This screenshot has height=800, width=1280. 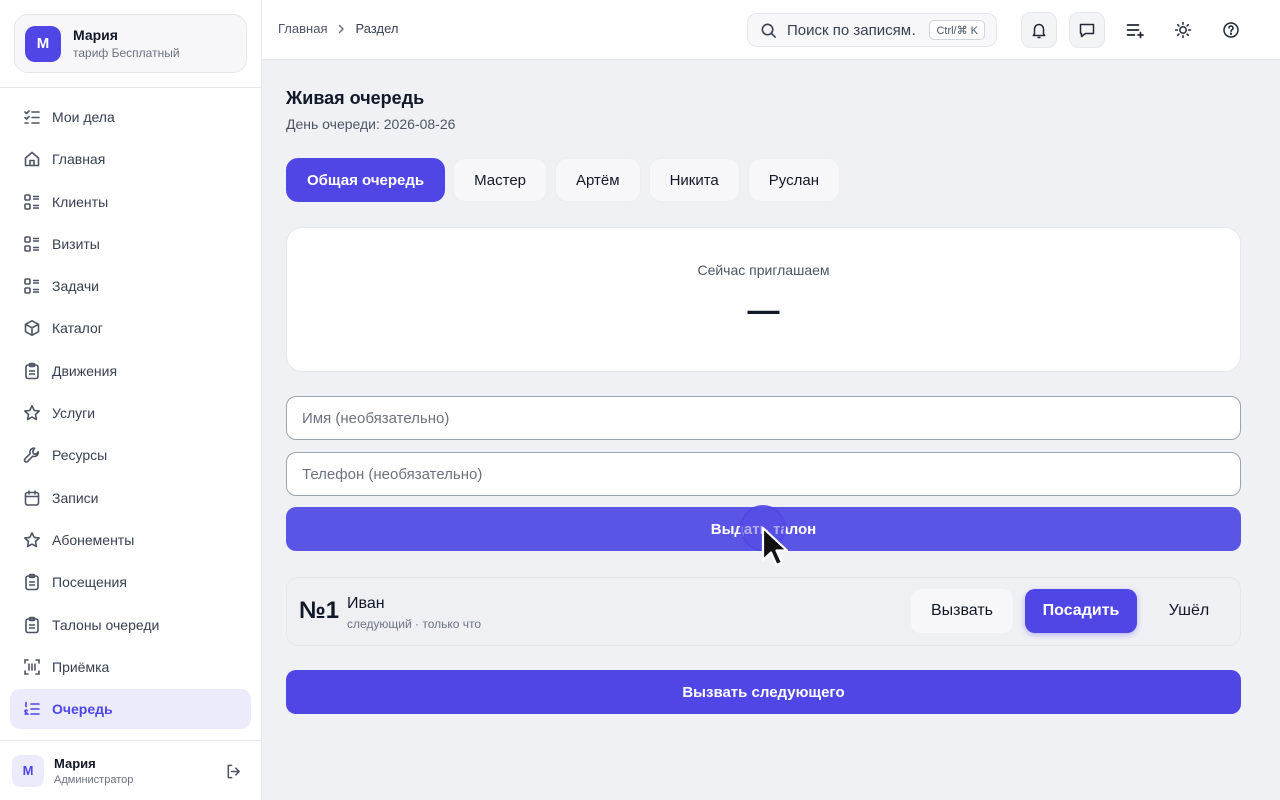 What do you see at coordinates (130, 202) in the screenshot?
I see `sidebar-item-clients: Клиенты` at bounding box center [130, 202].